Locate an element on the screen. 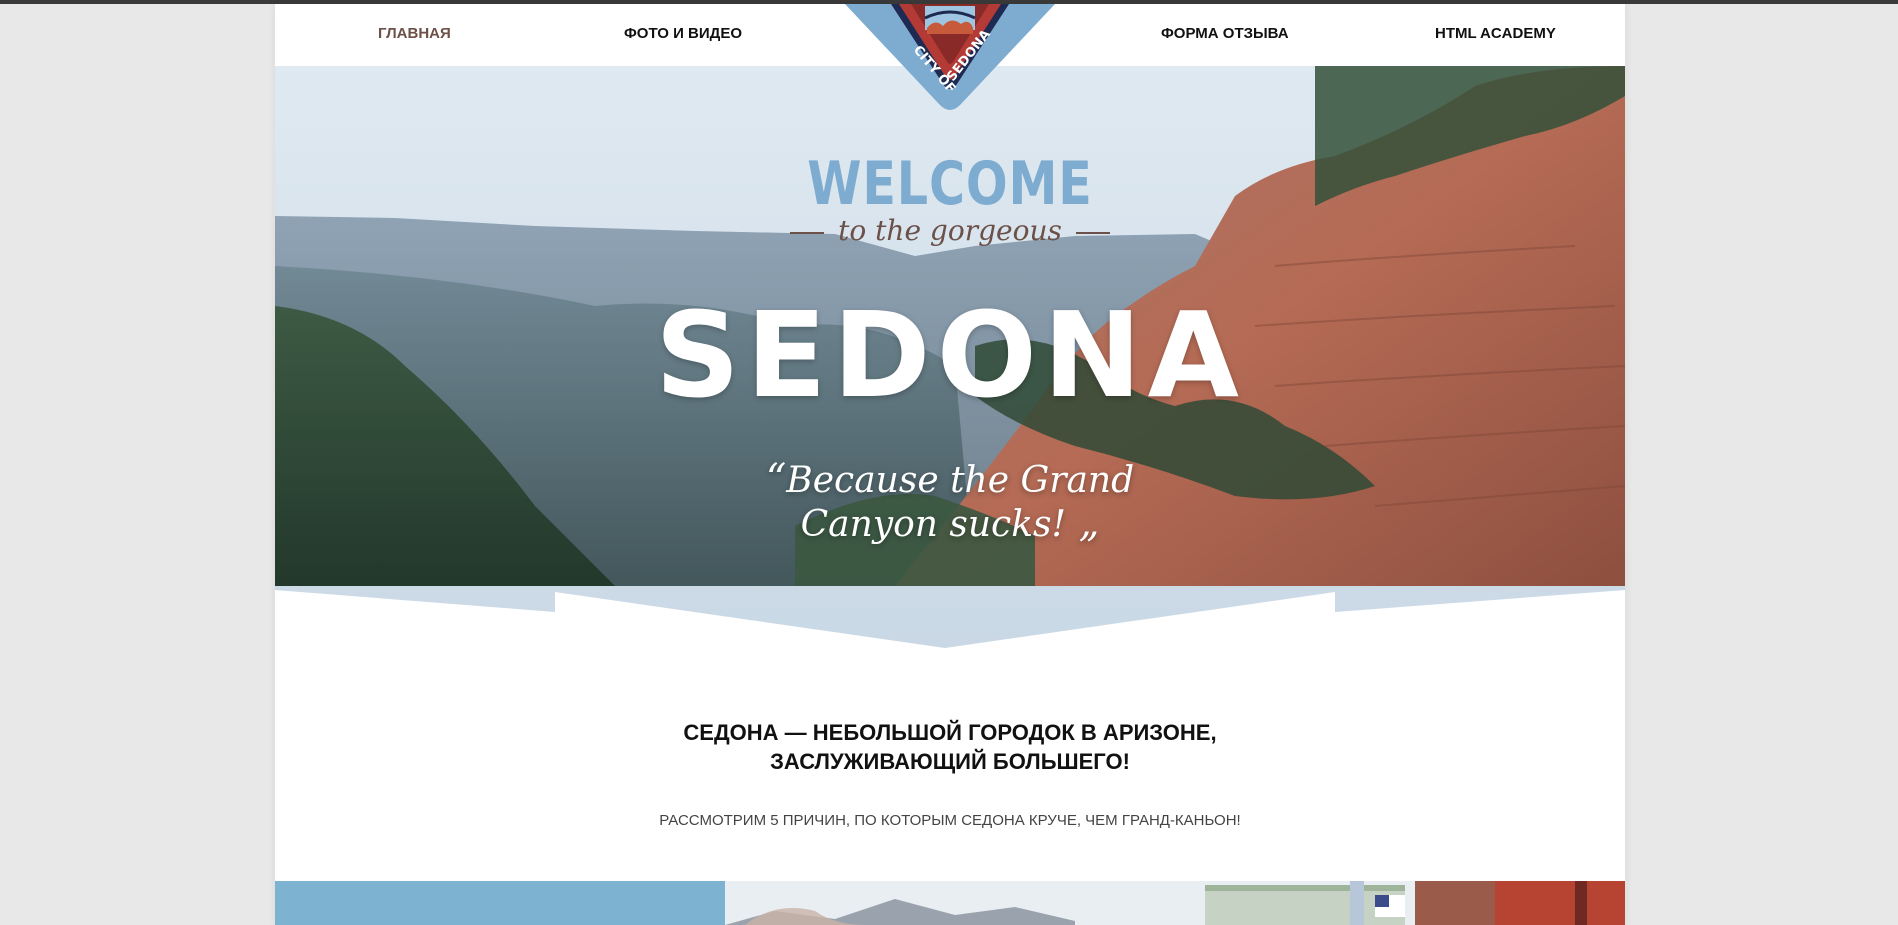 The width and height of the screenshot is (1898, 925). hero-title: SEDONA is located at coordinates (950, 355).